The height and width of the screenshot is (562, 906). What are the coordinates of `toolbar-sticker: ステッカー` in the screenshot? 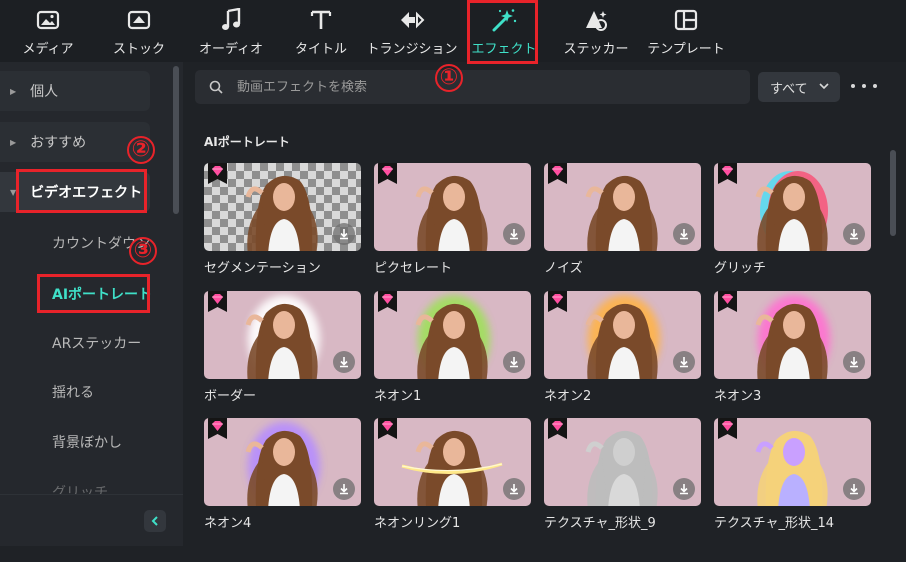 It's located at (596, 31).